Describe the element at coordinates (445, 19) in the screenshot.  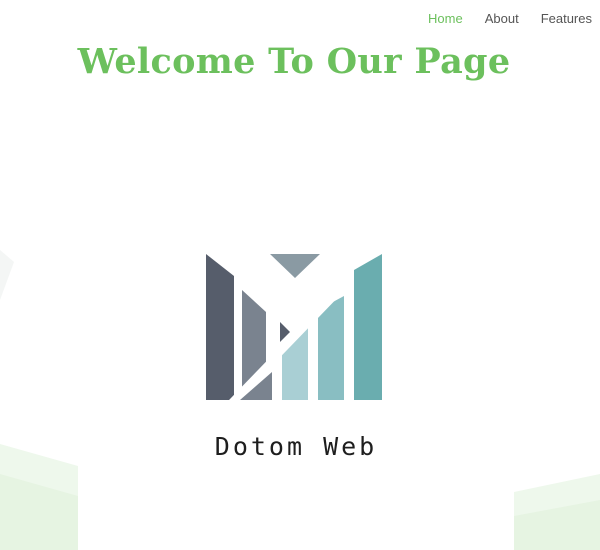
I see `nav-link-home: Home` at that location.